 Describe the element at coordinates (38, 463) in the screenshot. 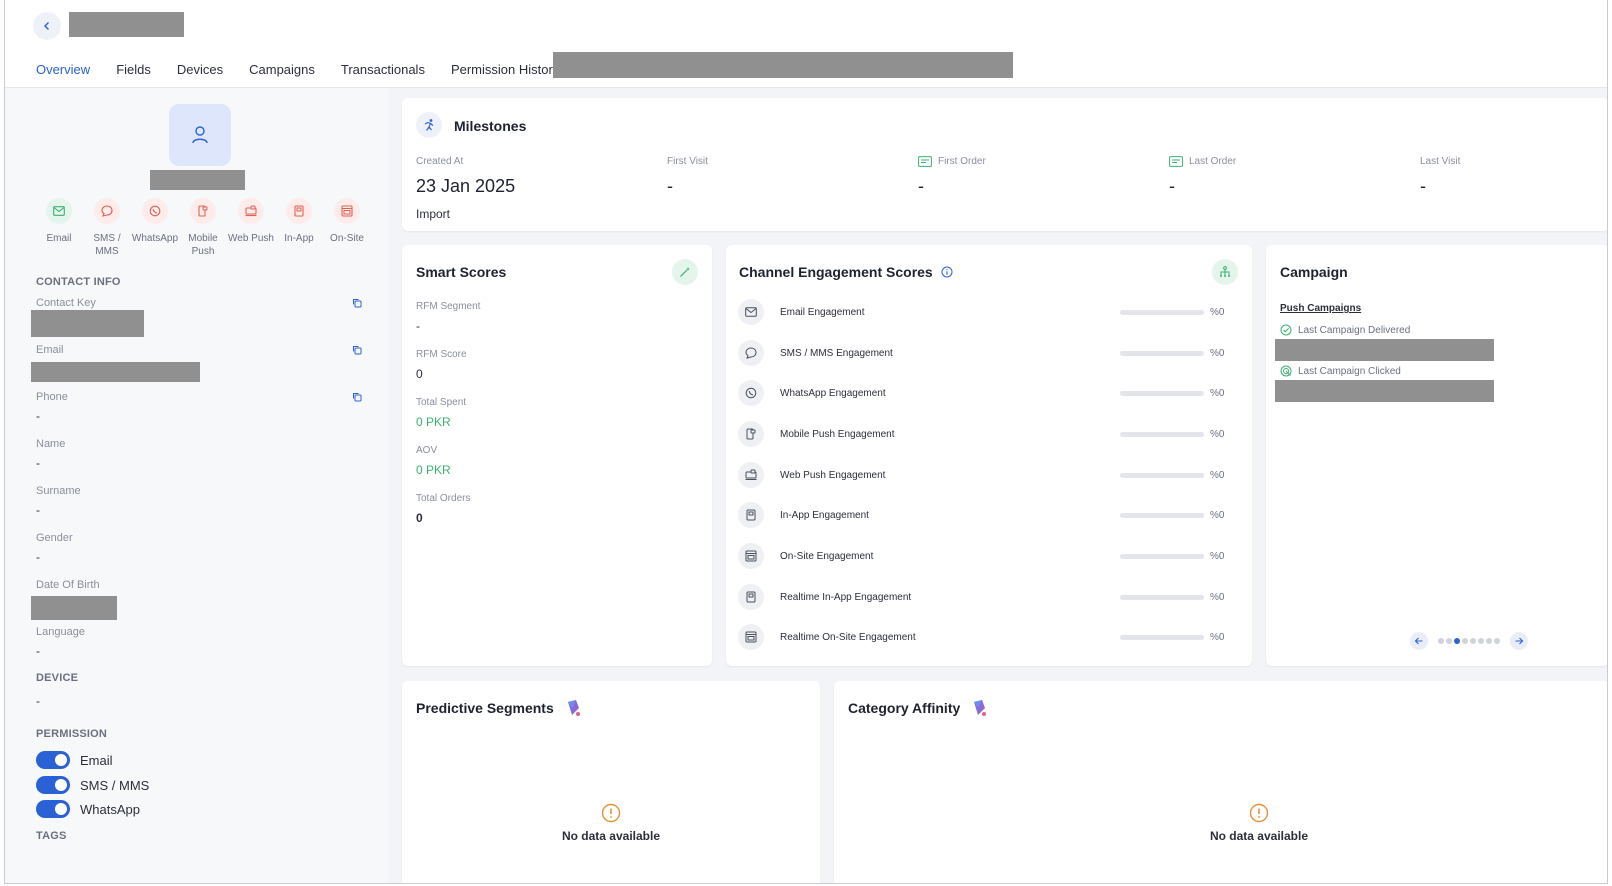

I see `name-value: -` at that location.